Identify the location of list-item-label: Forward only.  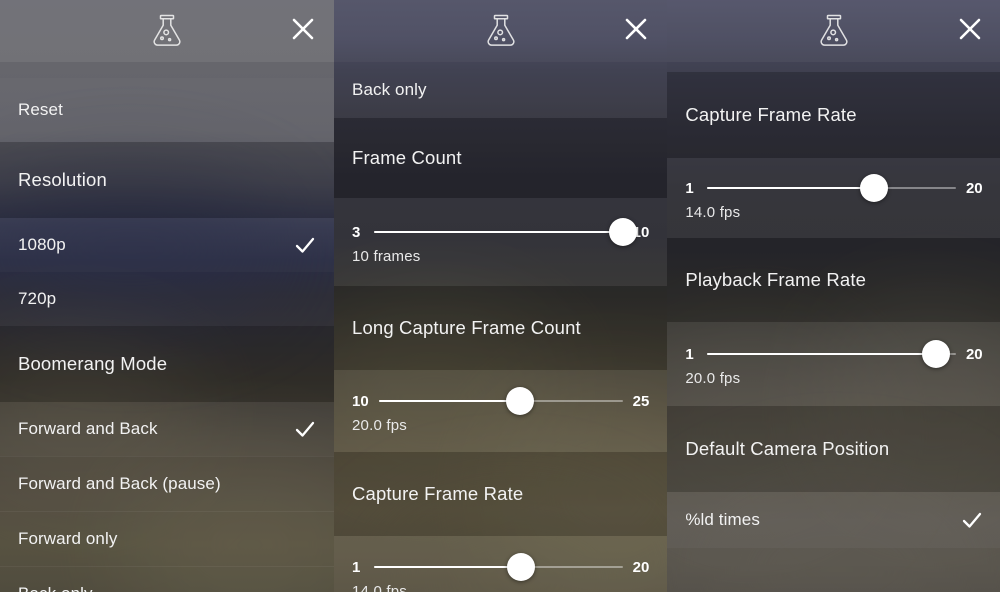
(68, 538).